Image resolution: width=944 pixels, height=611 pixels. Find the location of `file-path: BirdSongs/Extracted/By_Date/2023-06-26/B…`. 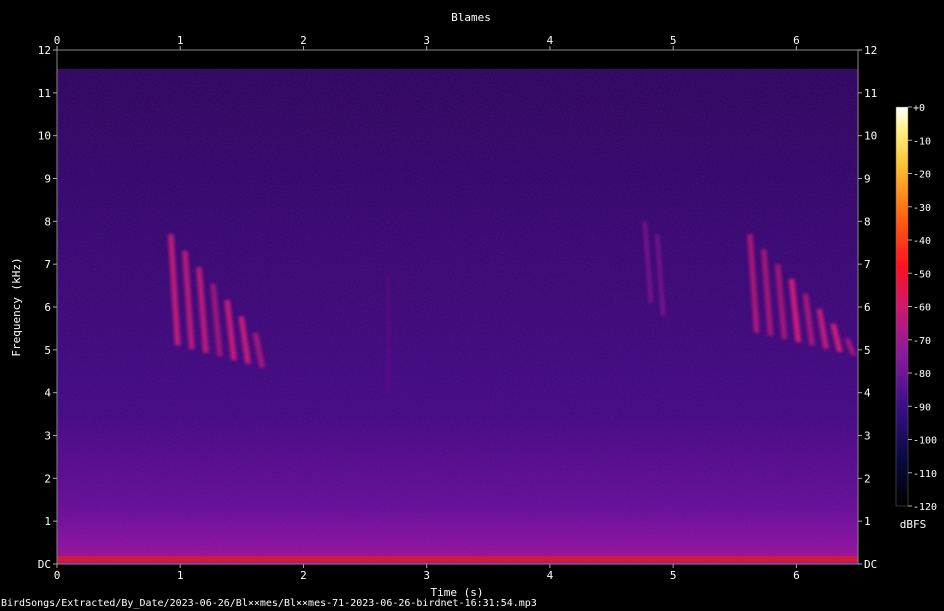

file-path: BirdSongs/Extracted/By_Date/2023-06-26/B… is located at coordinates (269, 604).